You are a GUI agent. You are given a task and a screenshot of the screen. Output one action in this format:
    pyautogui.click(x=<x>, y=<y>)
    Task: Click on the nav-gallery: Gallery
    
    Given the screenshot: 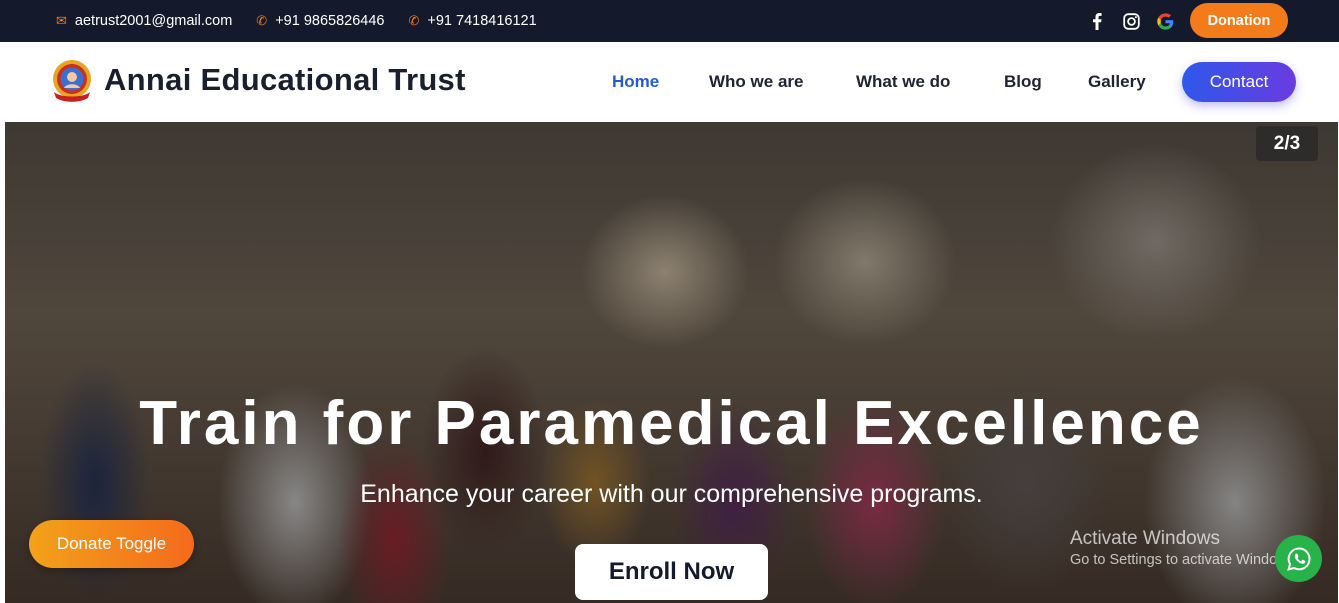 What is the action you would take?
    pyautogui.click(x=1117, y=82)
    